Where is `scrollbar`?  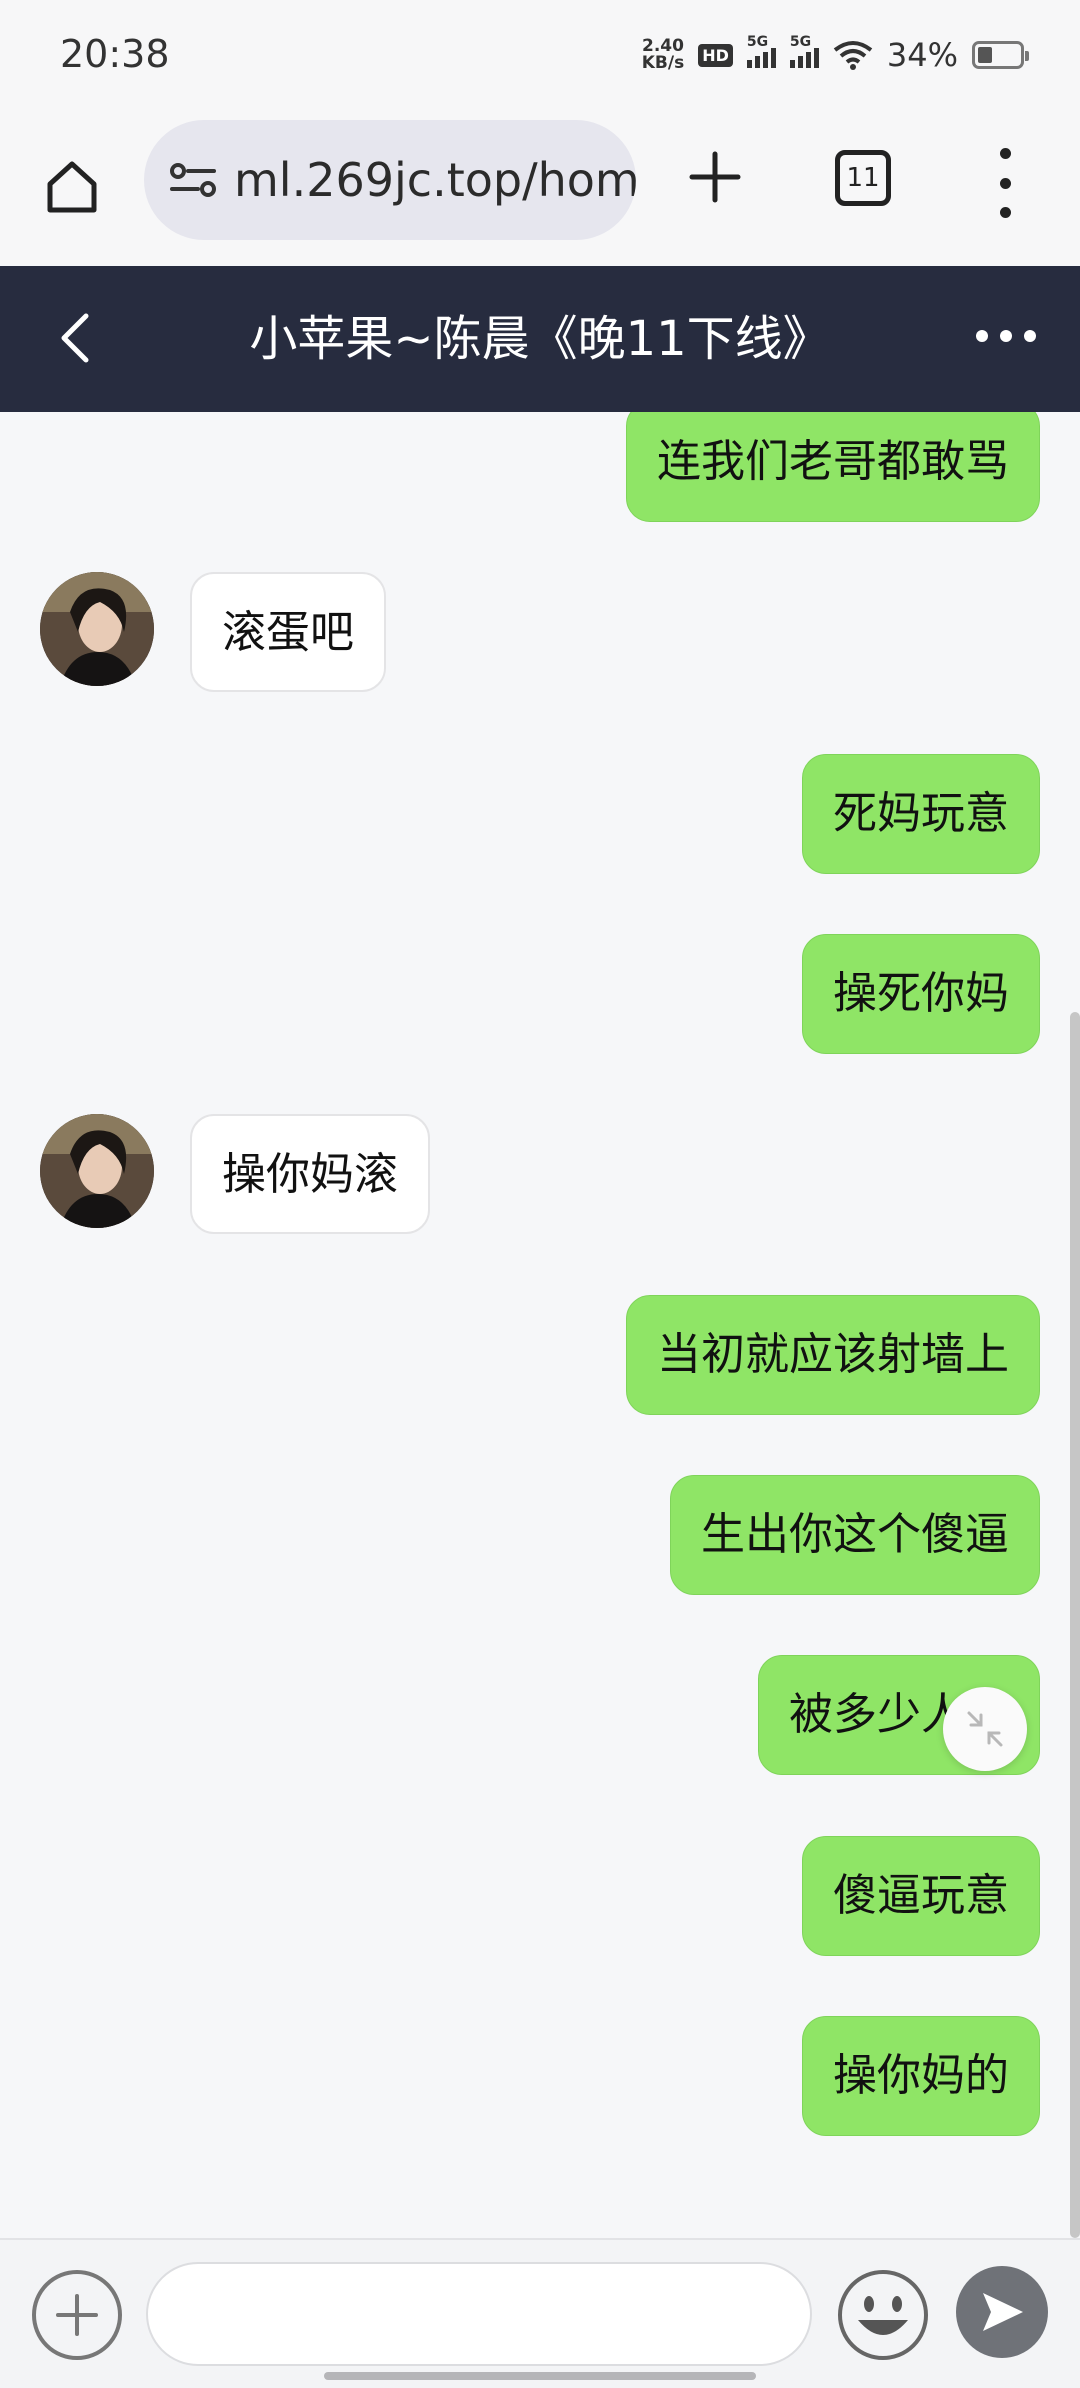 scrollbar is located at coordinates (1075, 1625).